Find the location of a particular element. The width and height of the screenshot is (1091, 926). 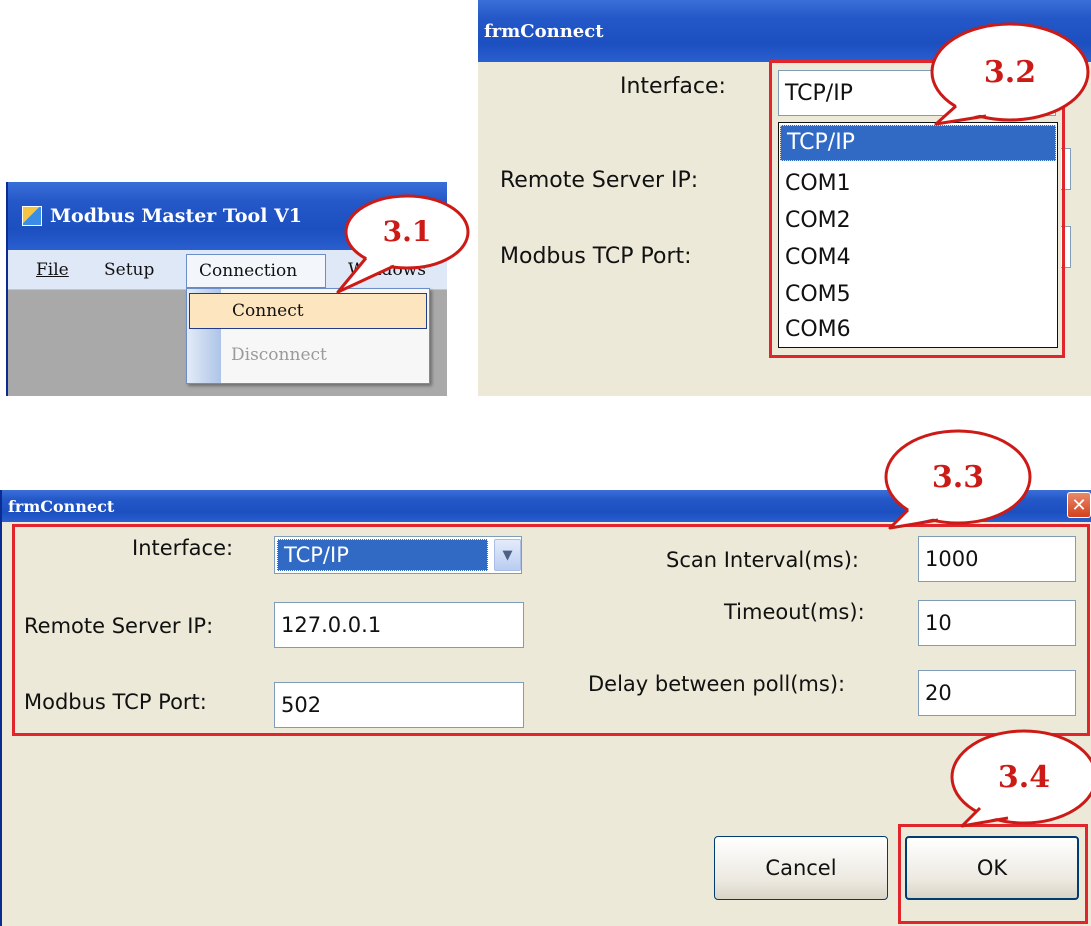

callout-3-2-label: 3.2 is located at coordinates (1010, 72).